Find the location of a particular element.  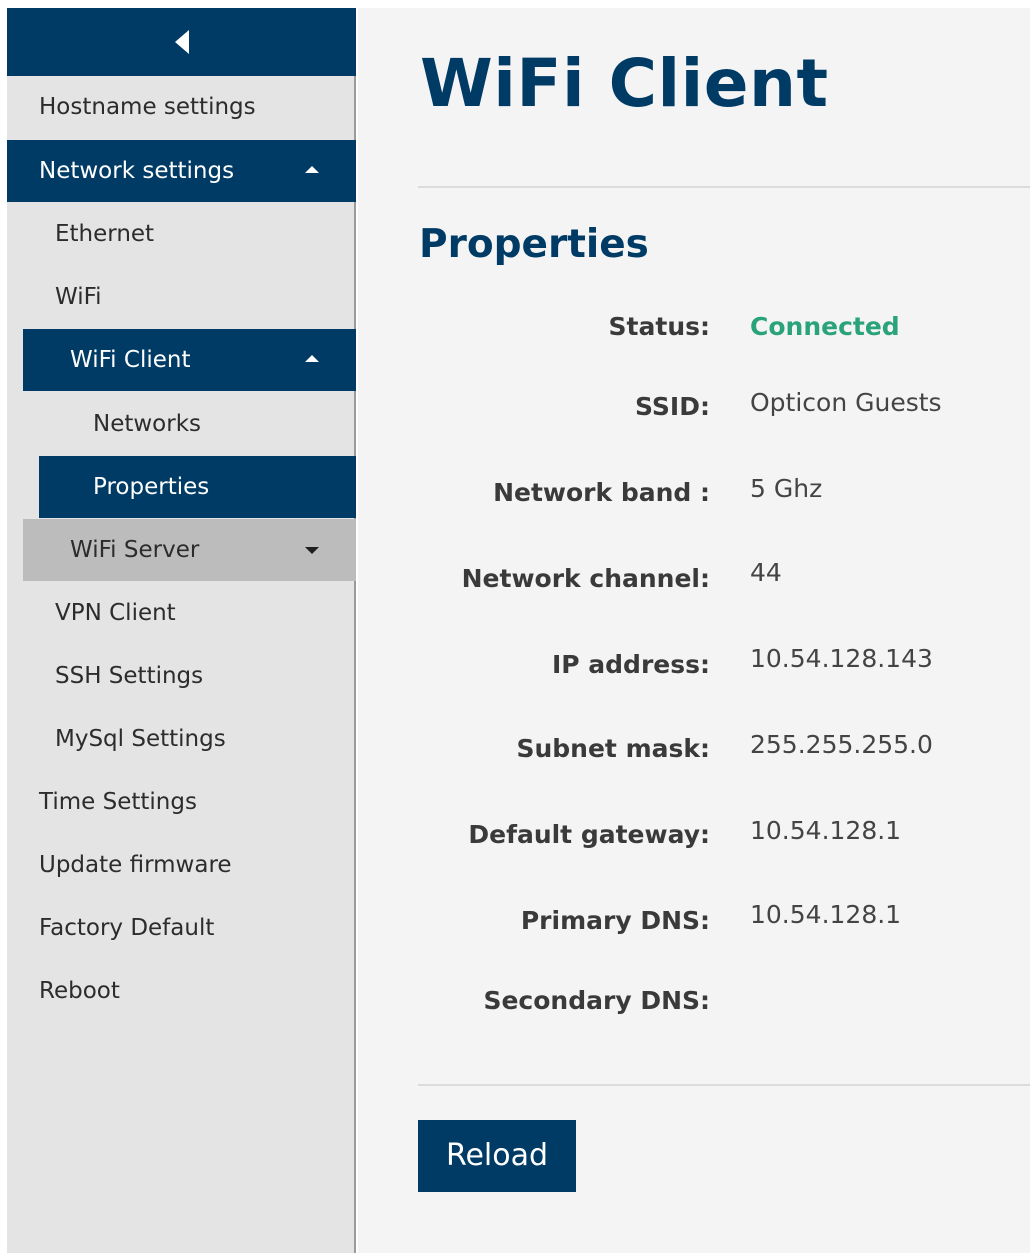

ip-address-label: IP address: is located at coordinates (630, 664).